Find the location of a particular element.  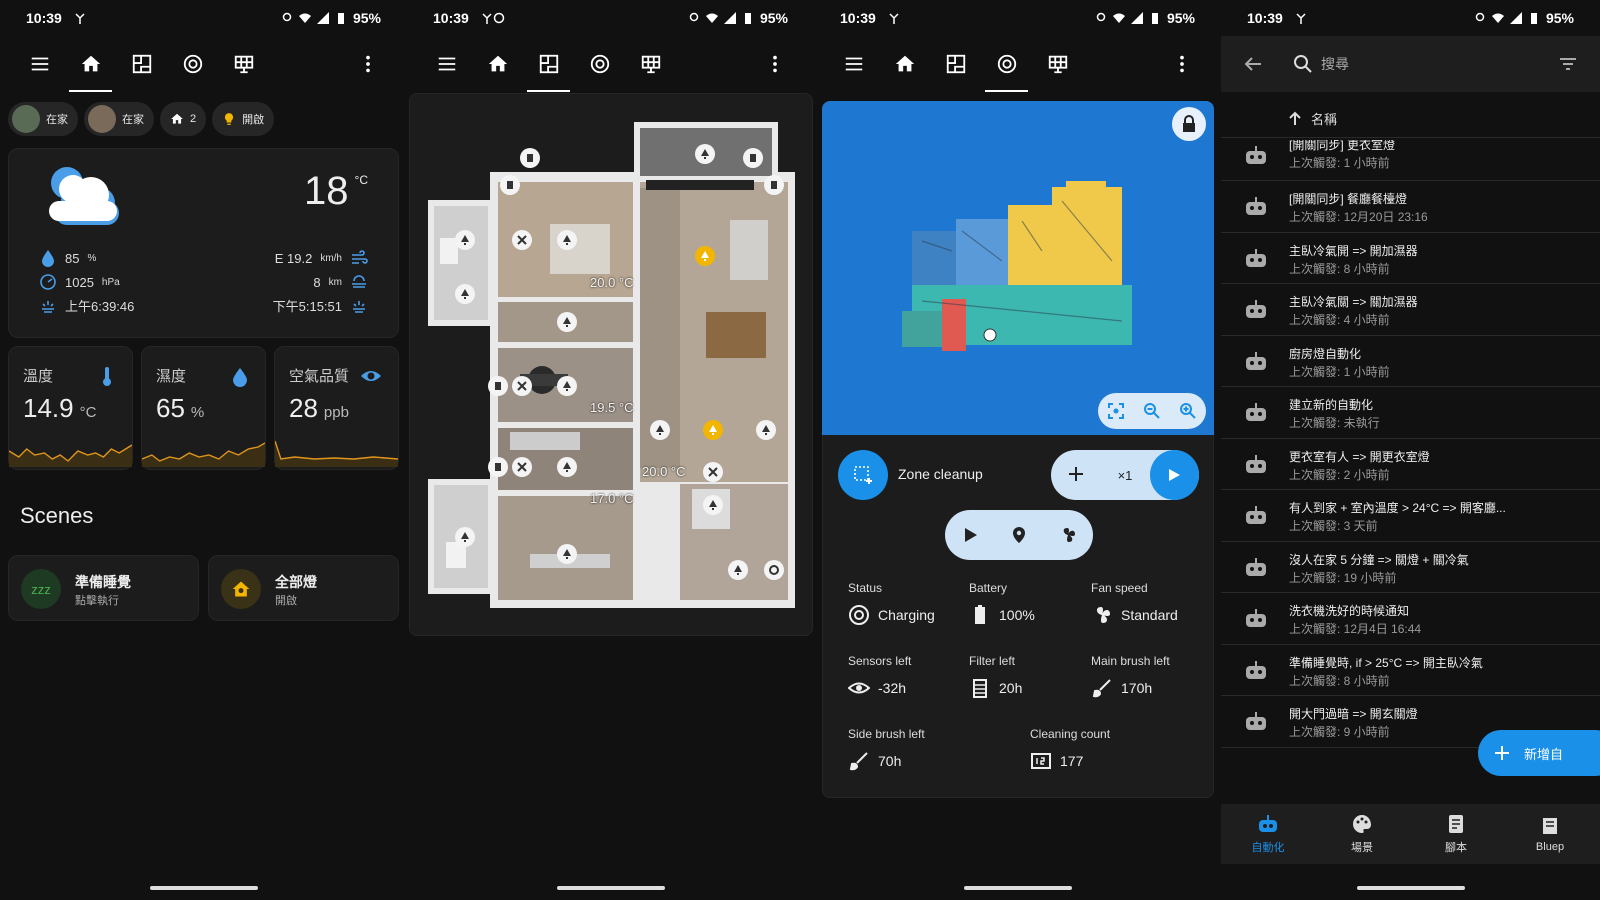

zoom-out-icon is located at coordinates (1152, 411).